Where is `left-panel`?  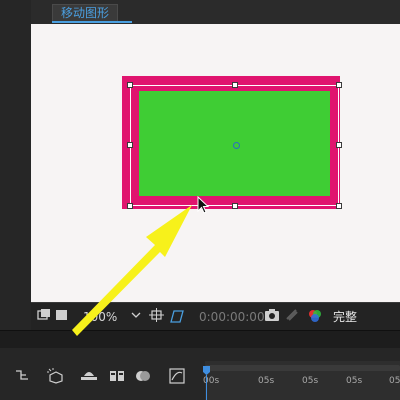 left-panel is located at coordinates (16, 165).